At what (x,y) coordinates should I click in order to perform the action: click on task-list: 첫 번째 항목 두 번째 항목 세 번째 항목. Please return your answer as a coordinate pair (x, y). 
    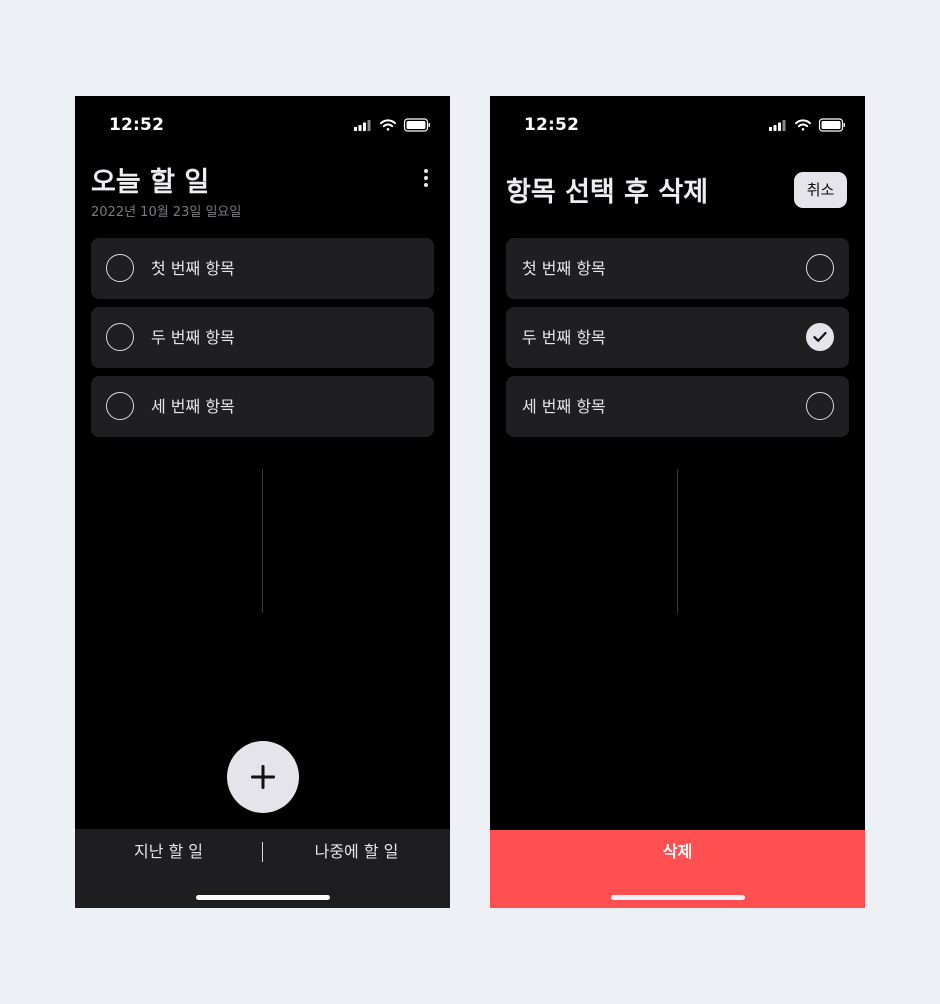
    Looking at the image, I should click on (262, 341).